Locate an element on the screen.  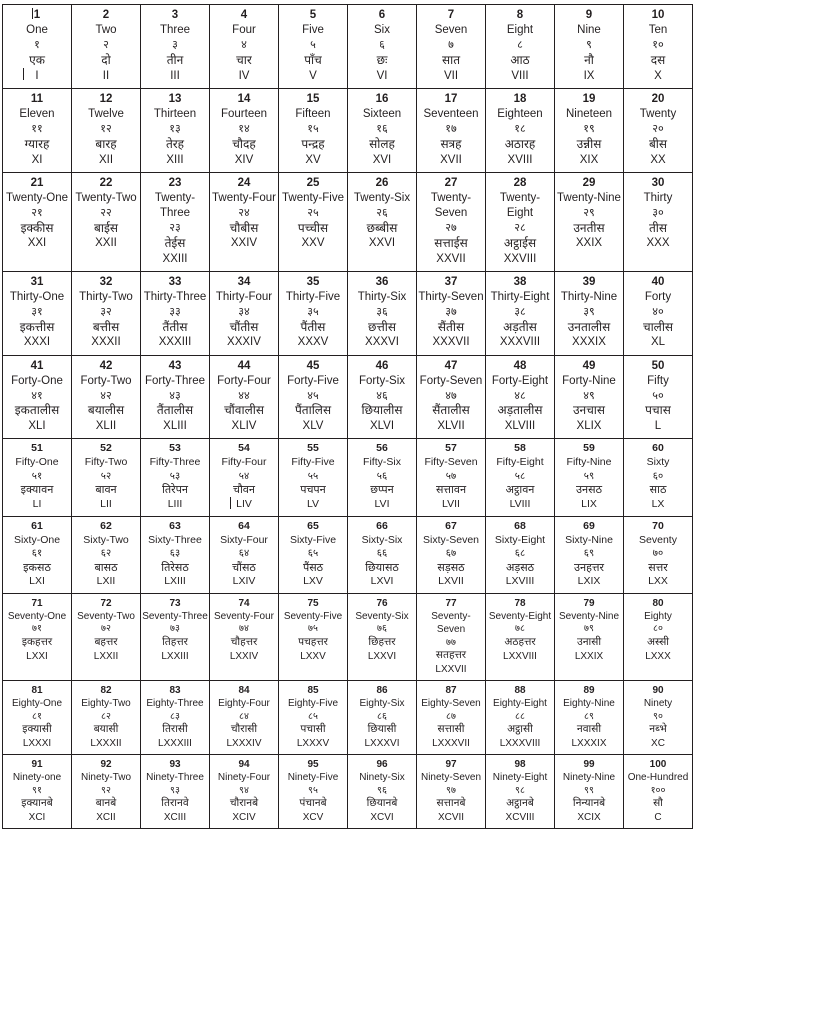
number-cell: 3 Three ३ तीन III is located at coordinates (175, 46).